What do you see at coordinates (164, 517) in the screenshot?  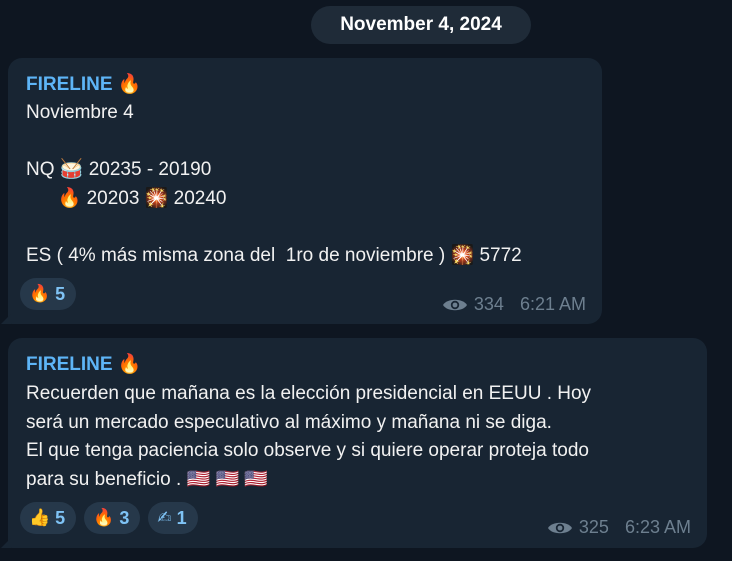 I see `reaction-emoji: ✍` at bounding box center [164, 517].